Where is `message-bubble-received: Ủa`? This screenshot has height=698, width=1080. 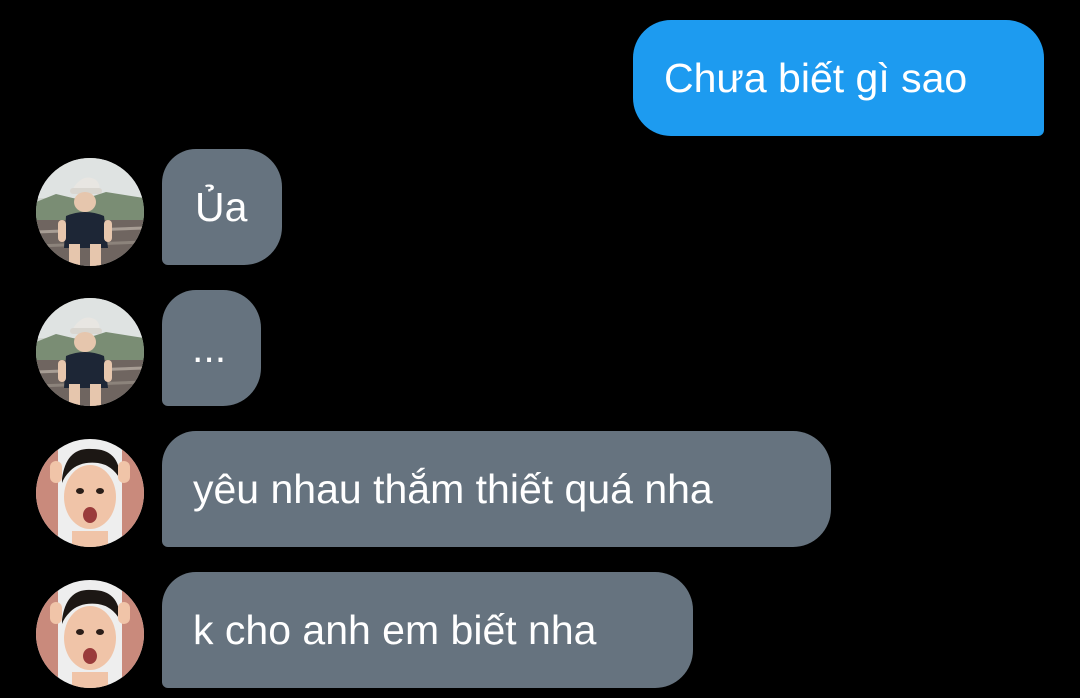
message-bubble-received: Ủa is located at coordinates (222, 207).